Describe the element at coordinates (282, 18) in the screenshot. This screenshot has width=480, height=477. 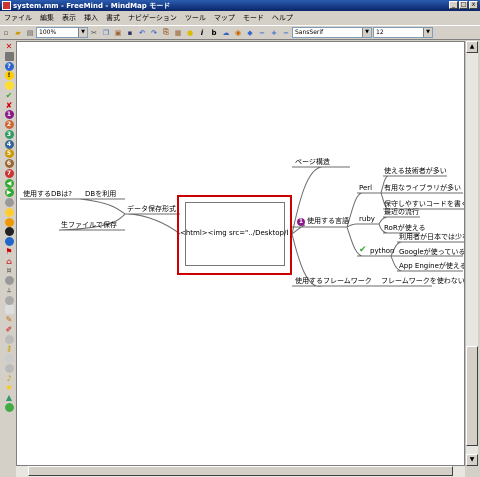
I see `menu-help: ヘルプ` at that location.